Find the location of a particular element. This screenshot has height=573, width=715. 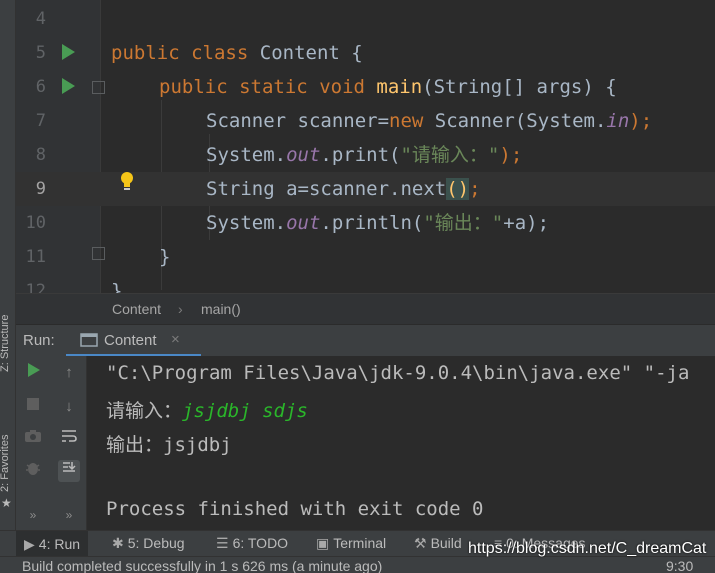

down-arrow-button: ↓ is located at coordinates (69, 407).